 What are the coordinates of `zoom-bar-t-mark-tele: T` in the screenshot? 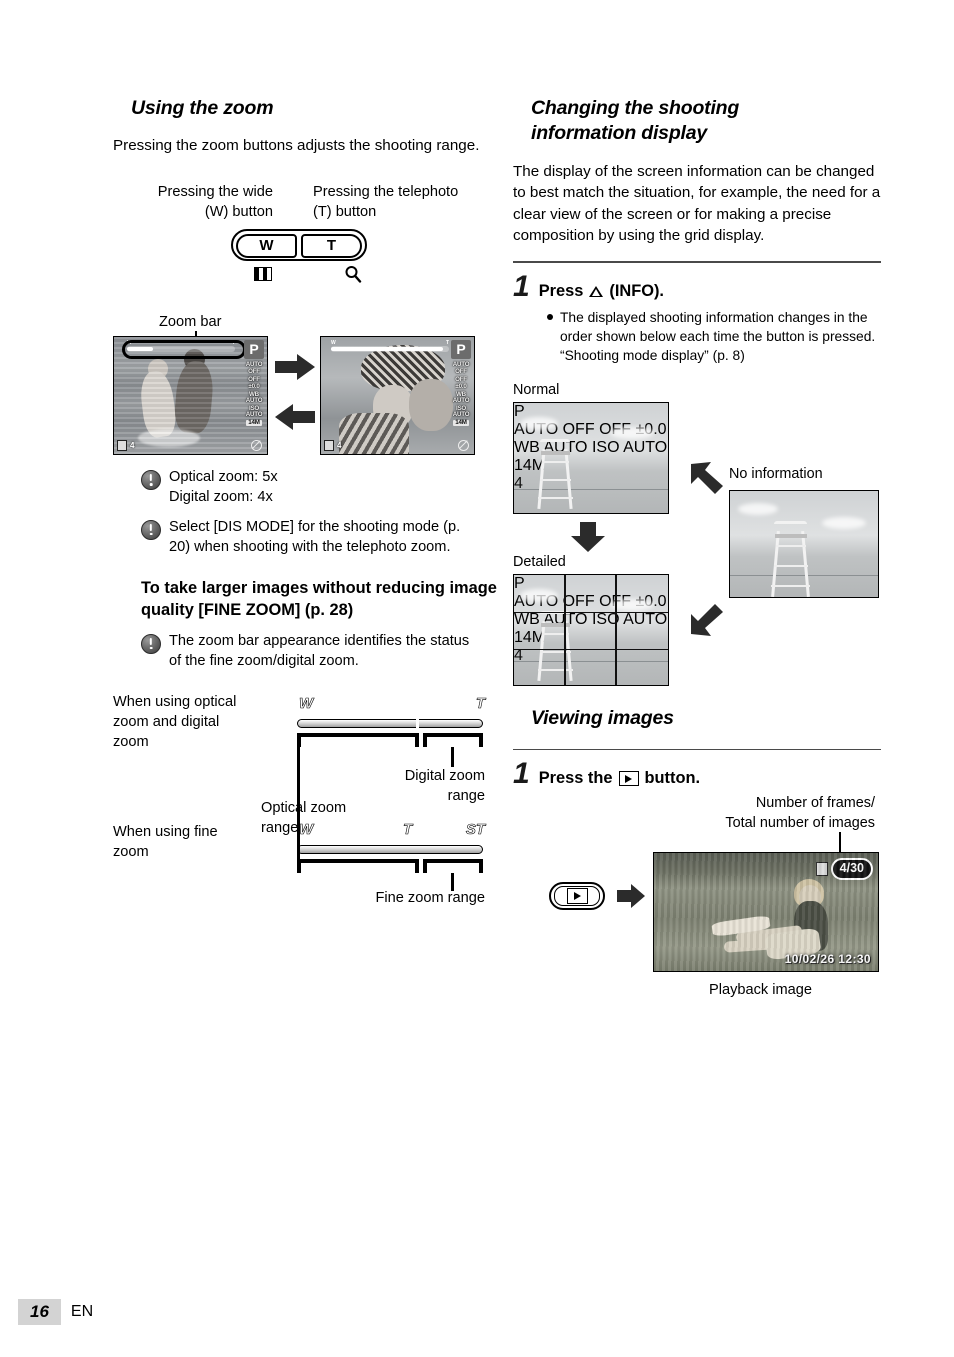 It's located at (447, 342).